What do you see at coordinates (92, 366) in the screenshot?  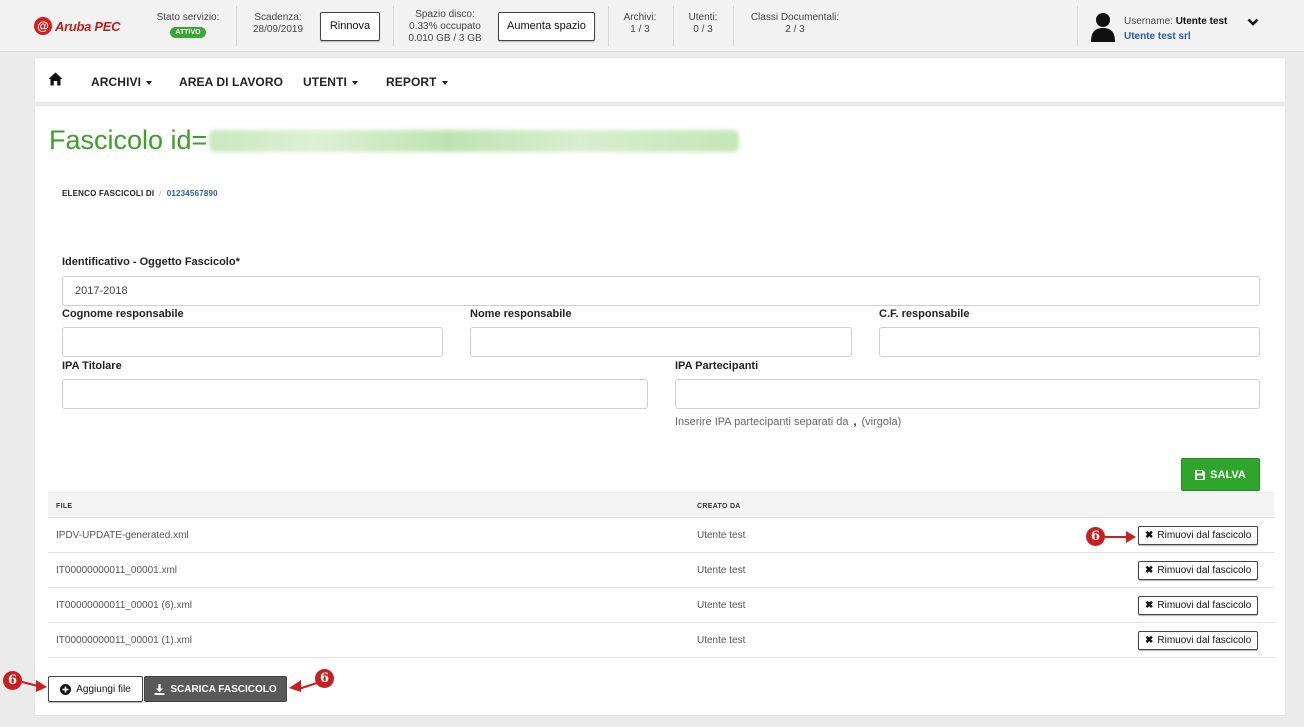 I see `ipa-titolare-label: IPA Titolare` at bounding box center [92, 366].